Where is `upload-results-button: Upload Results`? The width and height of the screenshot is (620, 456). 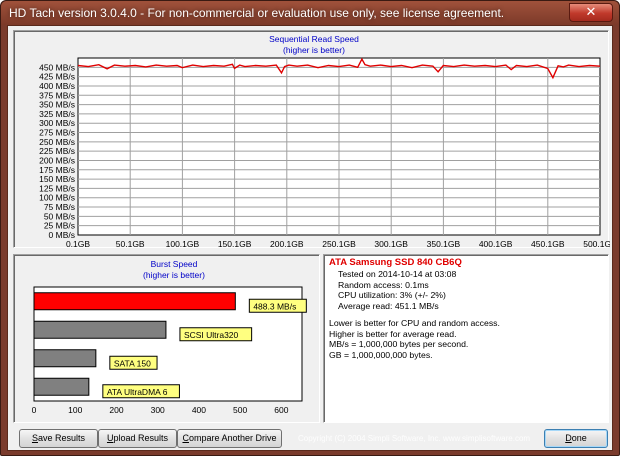
upload-results-button: Upload Results is located at coordinates (137, 438).